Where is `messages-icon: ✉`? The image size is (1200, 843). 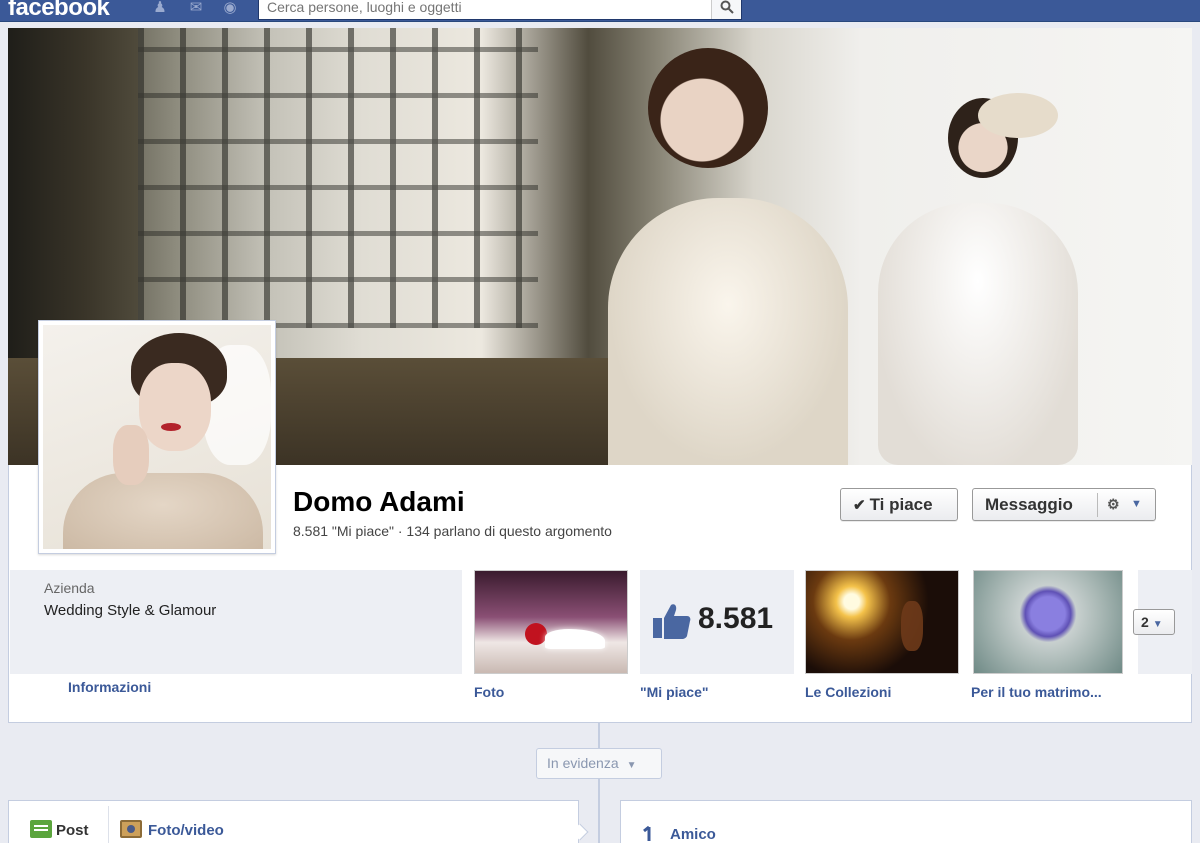
messages-icon: ✉ is located at coordinates (196, 9).